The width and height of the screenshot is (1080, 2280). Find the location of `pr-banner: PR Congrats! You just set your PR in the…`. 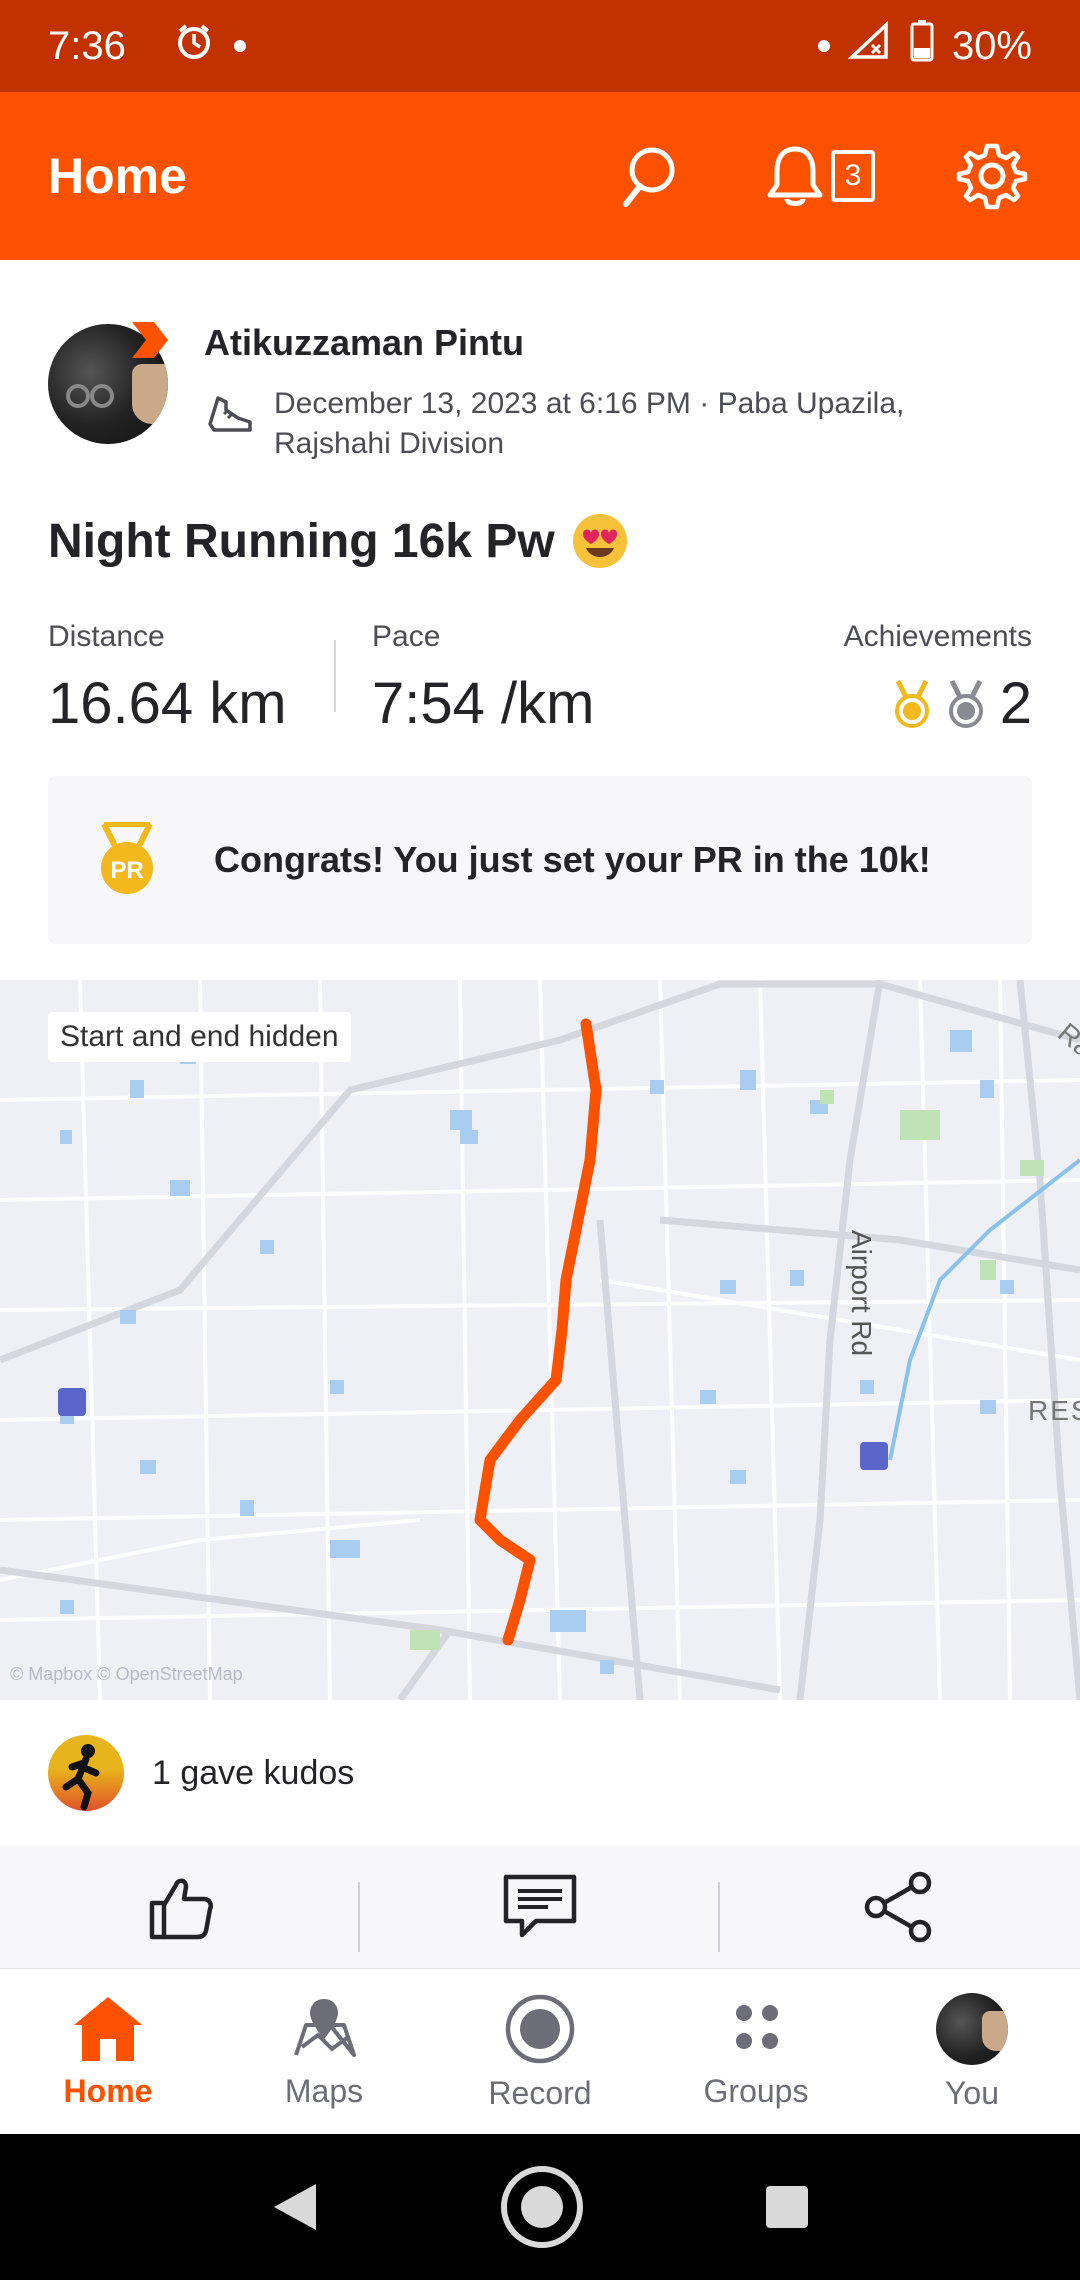

pr-banner: PR Congrats! You just set your PR in the… is located at coordinates (540, 860).